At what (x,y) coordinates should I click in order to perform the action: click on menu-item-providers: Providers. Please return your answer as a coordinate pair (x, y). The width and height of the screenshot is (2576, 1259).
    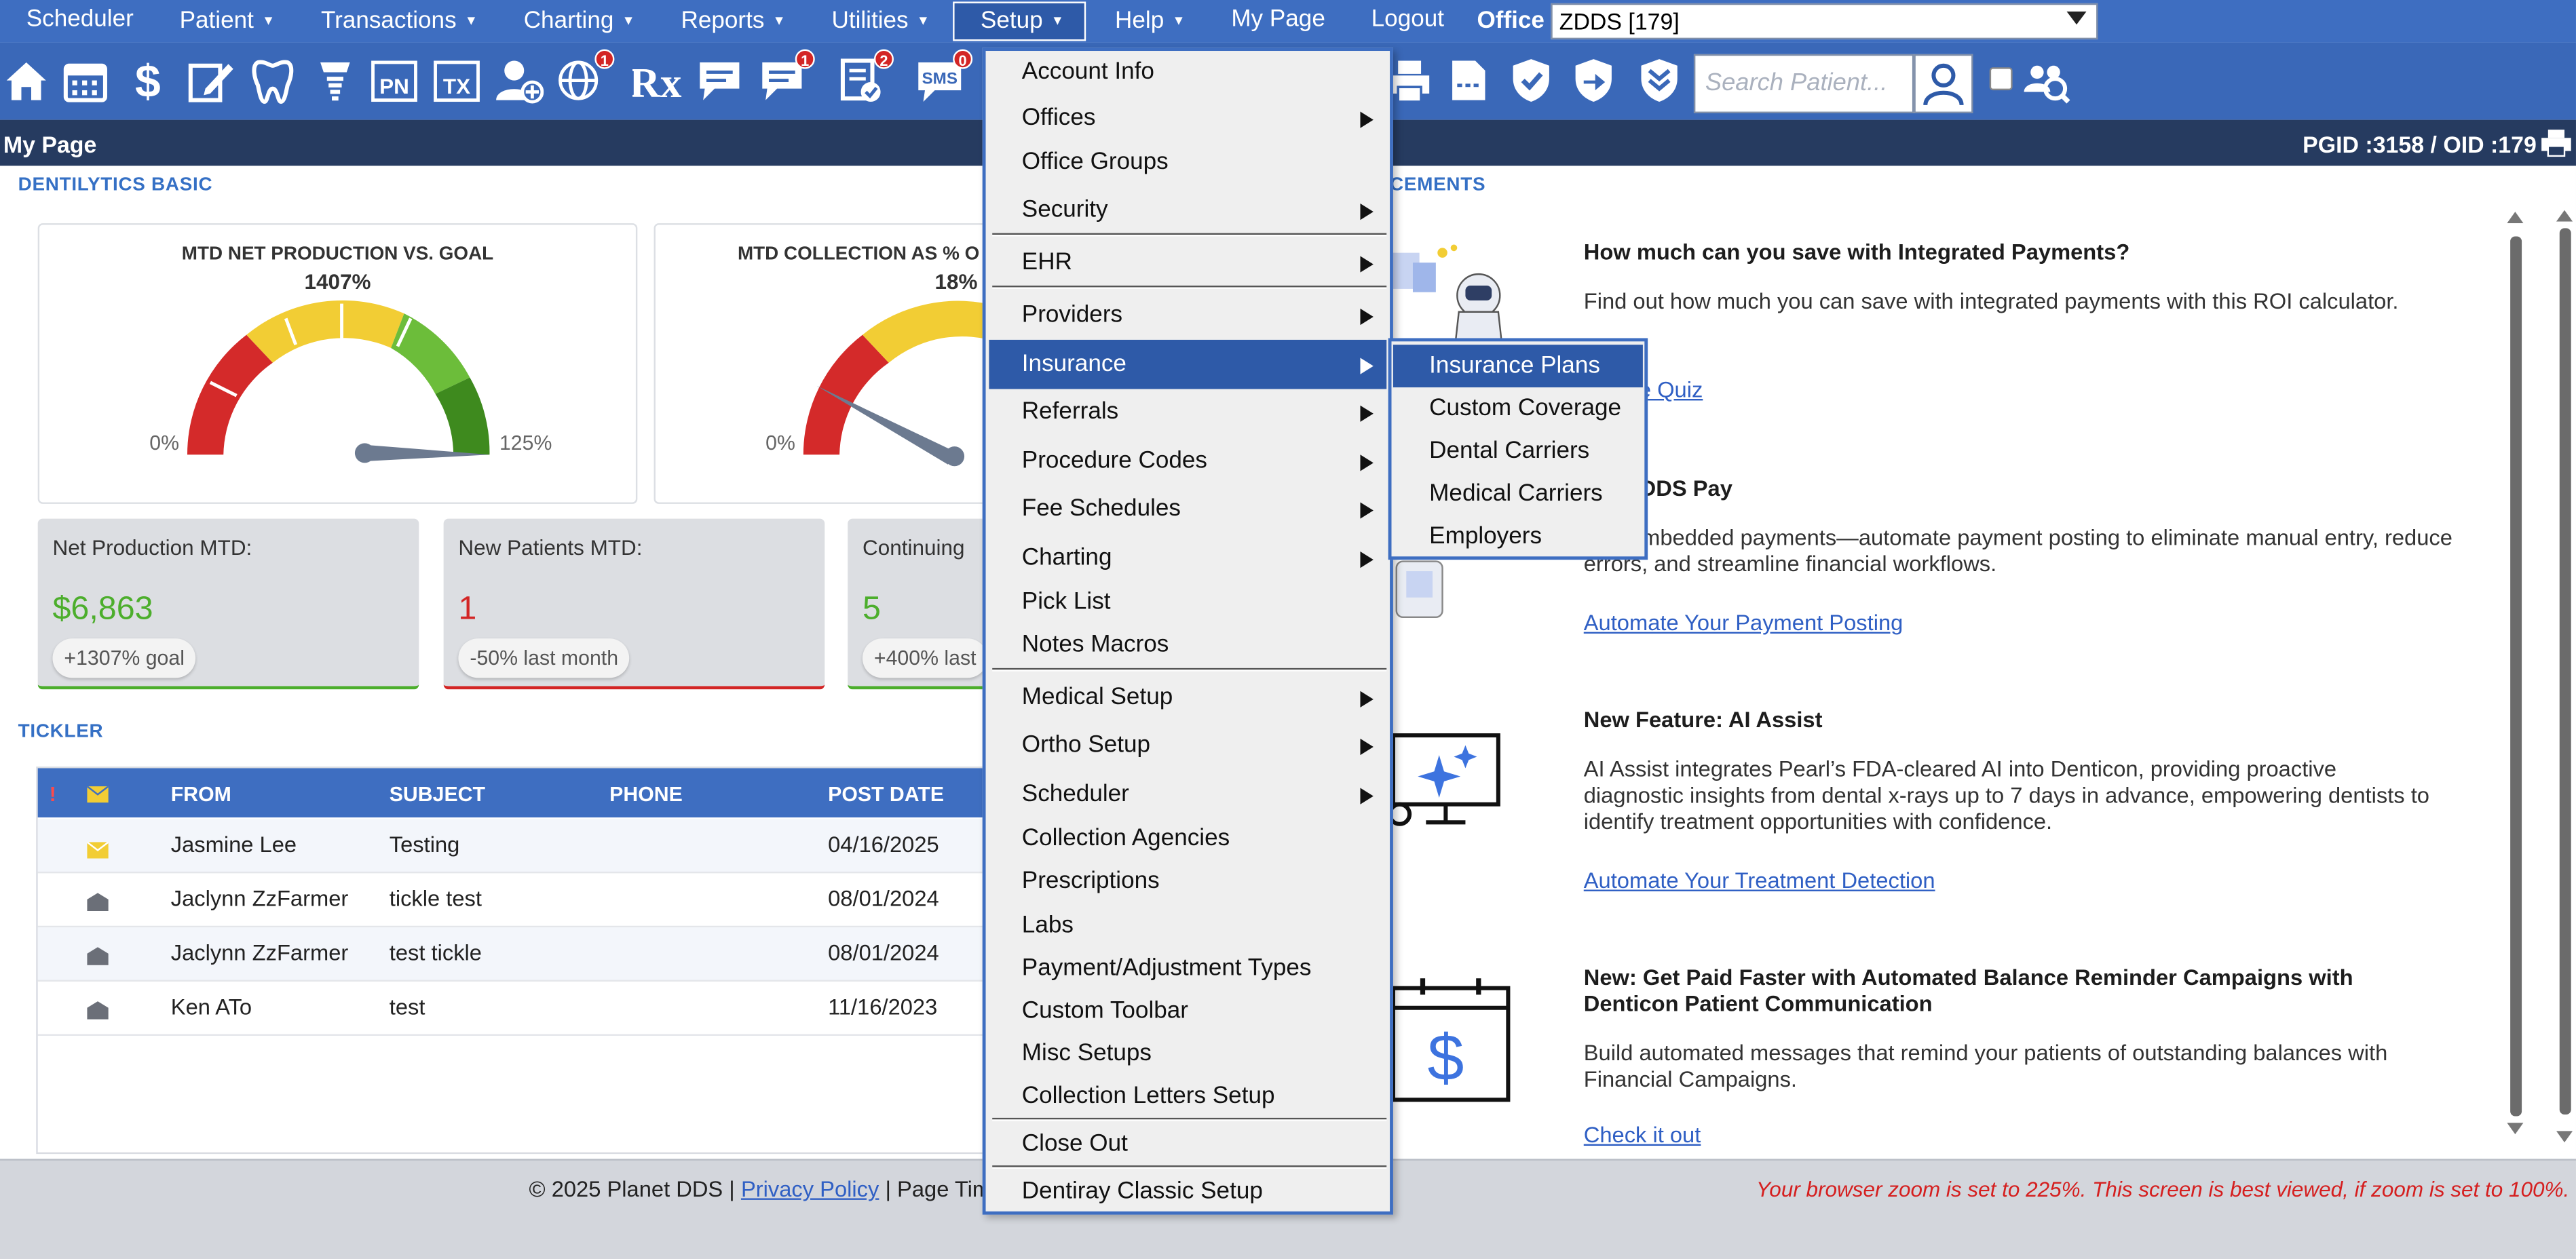
    Looking at the image, I should click on (1187, 315).